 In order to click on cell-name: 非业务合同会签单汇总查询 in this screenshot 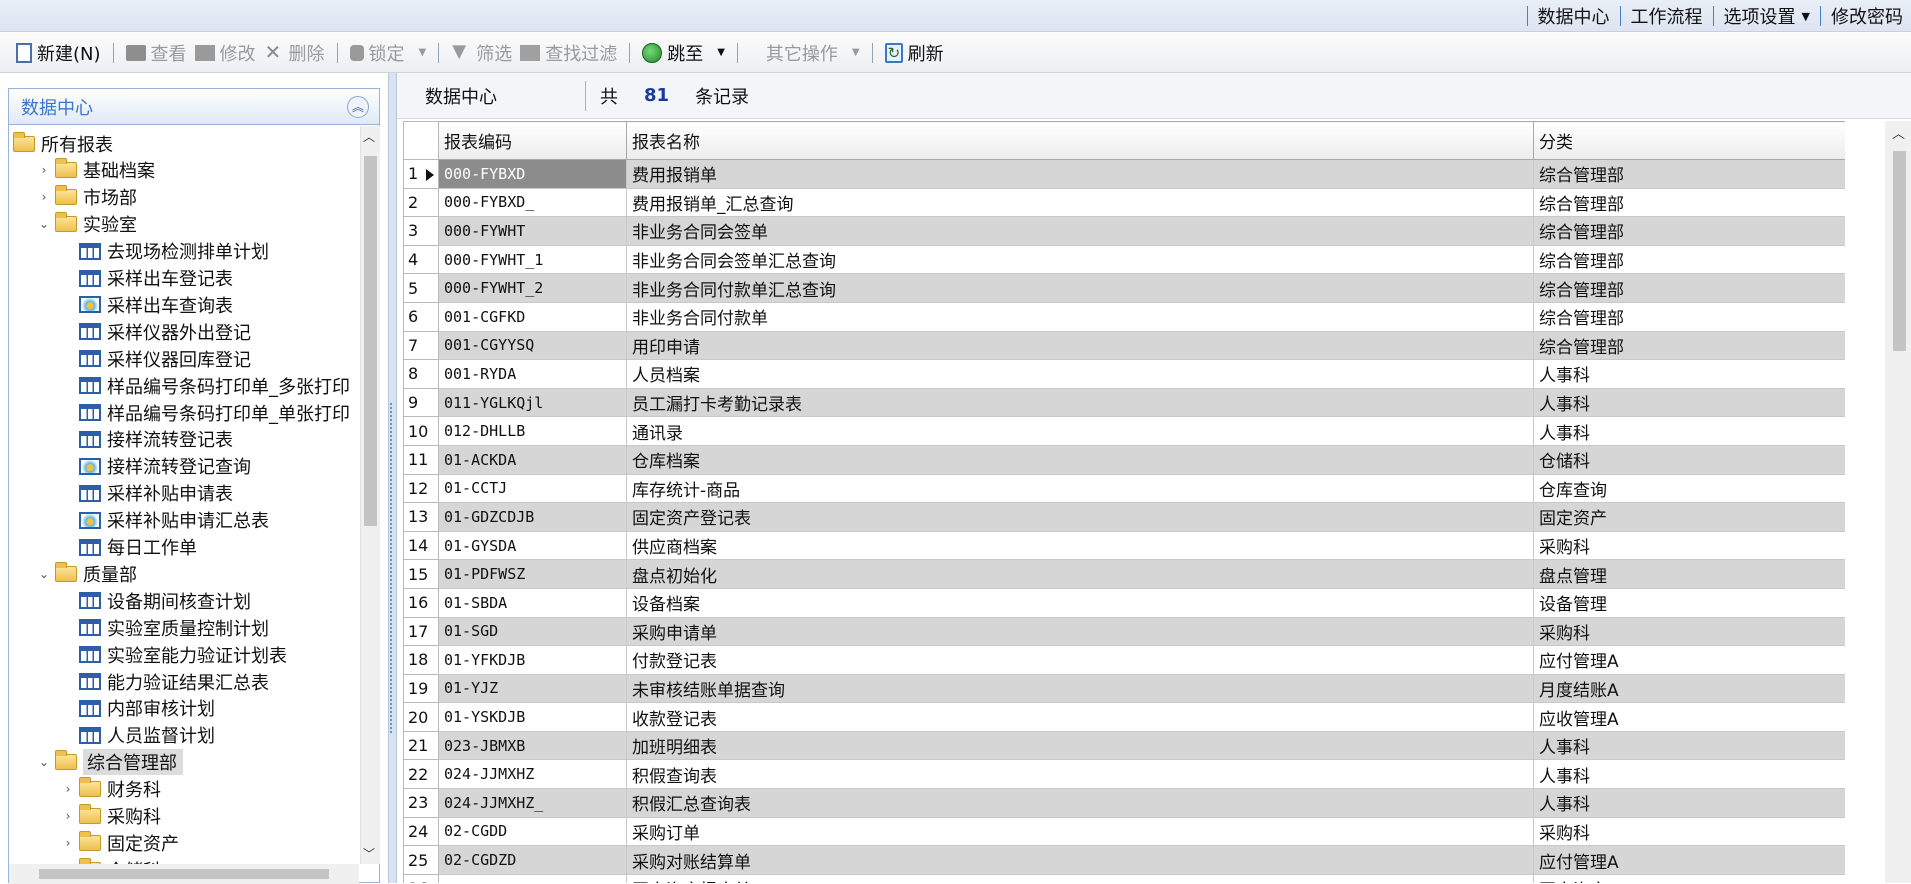, I will do `click(1080, 259)`.